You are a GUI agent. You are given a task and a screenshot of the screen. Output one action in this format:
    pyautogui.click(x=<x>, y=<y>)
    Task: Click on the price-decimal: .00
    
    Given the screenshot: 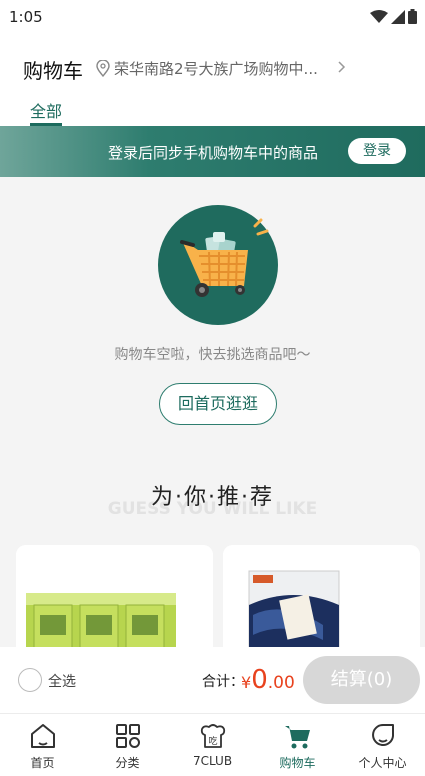 What is the action you would take?
    pyautogui.click(x=281, y=683)
    